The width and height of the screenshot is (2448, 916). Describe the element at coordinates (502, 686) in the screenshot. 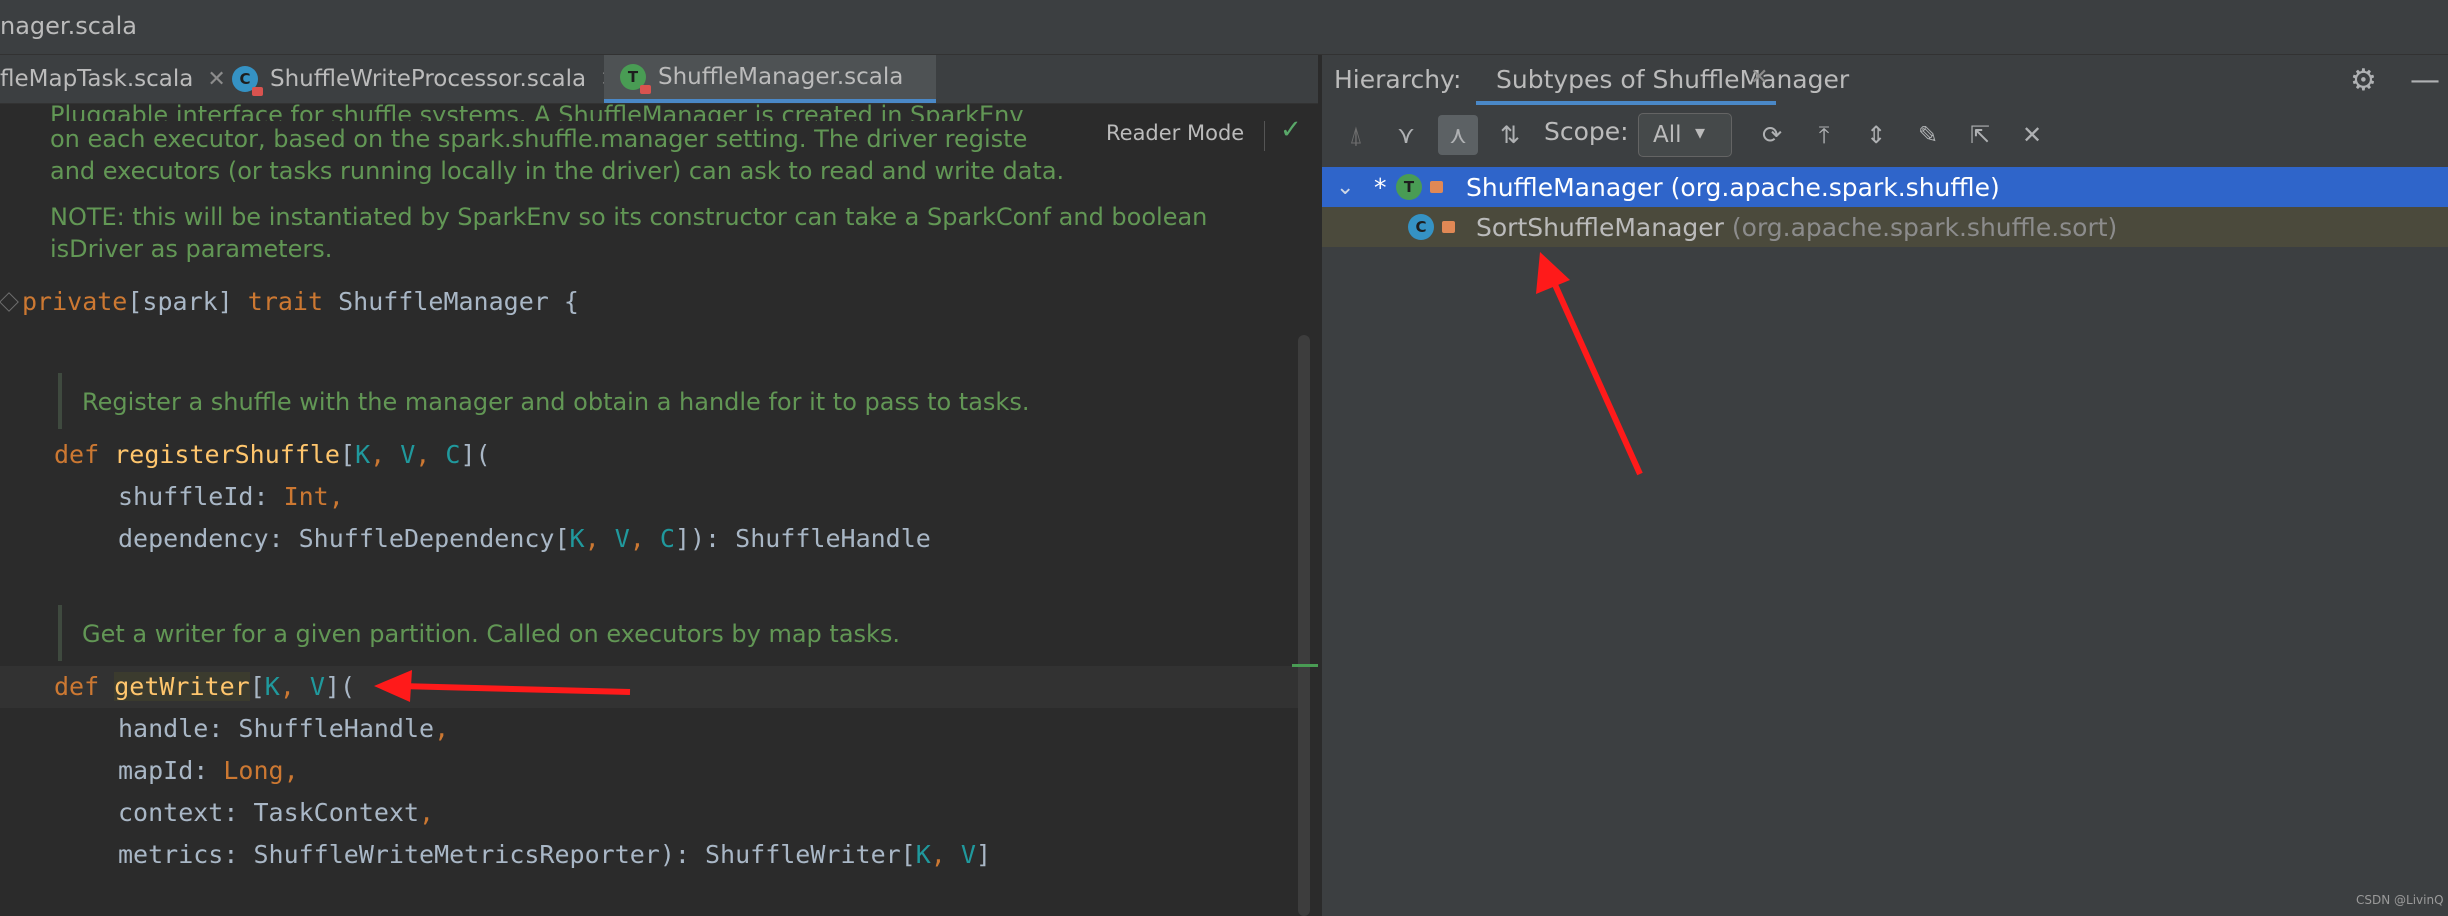

I see `arrow-to-getwriter` at that location.